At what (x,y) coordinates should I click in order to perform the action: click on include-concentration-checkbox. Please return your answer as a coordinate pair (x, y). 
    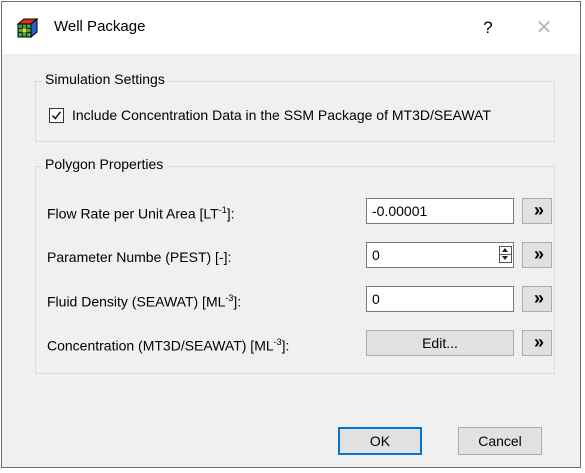
    Looking at the image, I should click on (56, 115).